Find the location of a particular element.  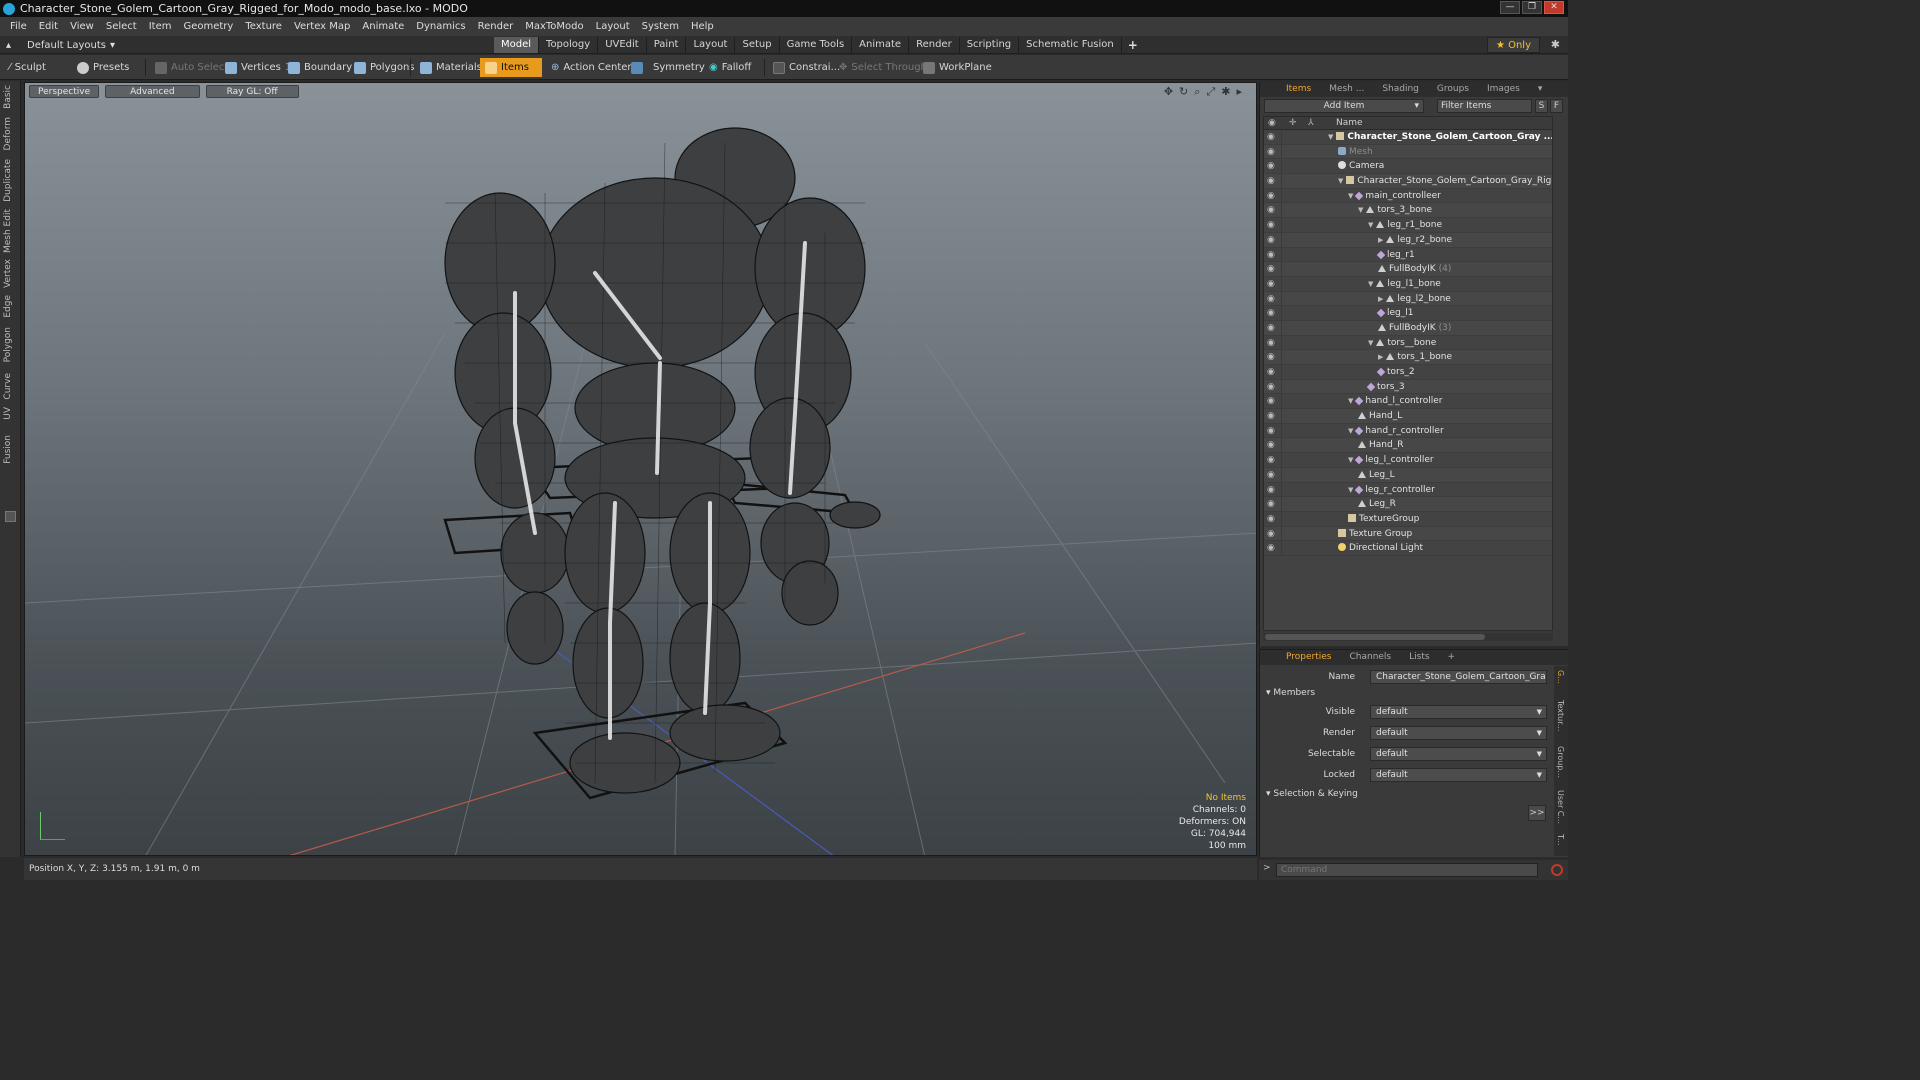

tab-topology: Topology is located at coordinates (569, 45).